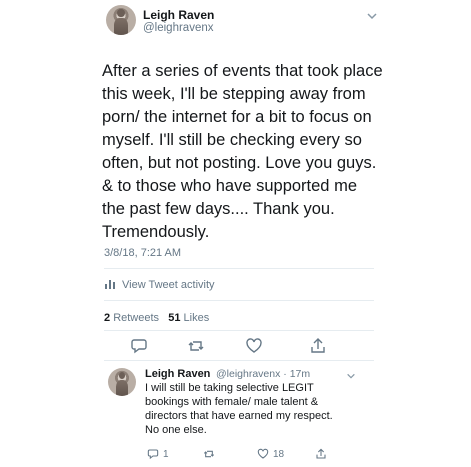  What do you see at coordinates (142, 253) in the screenshot?
I see `main-tweet-timestamp: 3/8/18, 7:21 AM` at bounding box center [142, 253].